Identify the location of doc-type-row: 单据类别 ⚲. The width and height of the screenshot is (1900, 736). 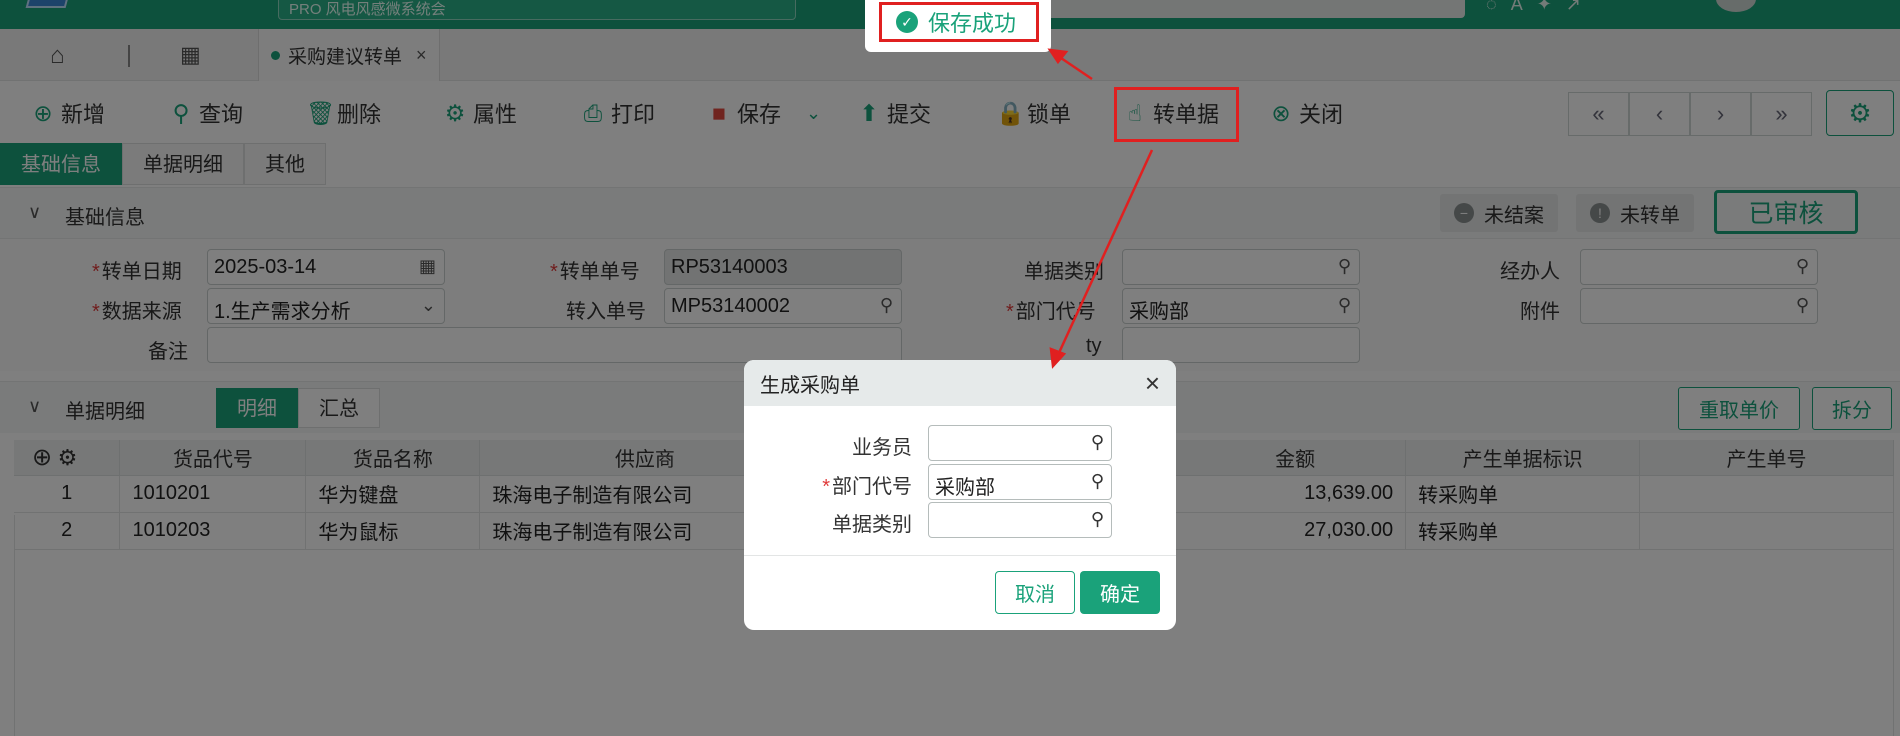
(960, 520).